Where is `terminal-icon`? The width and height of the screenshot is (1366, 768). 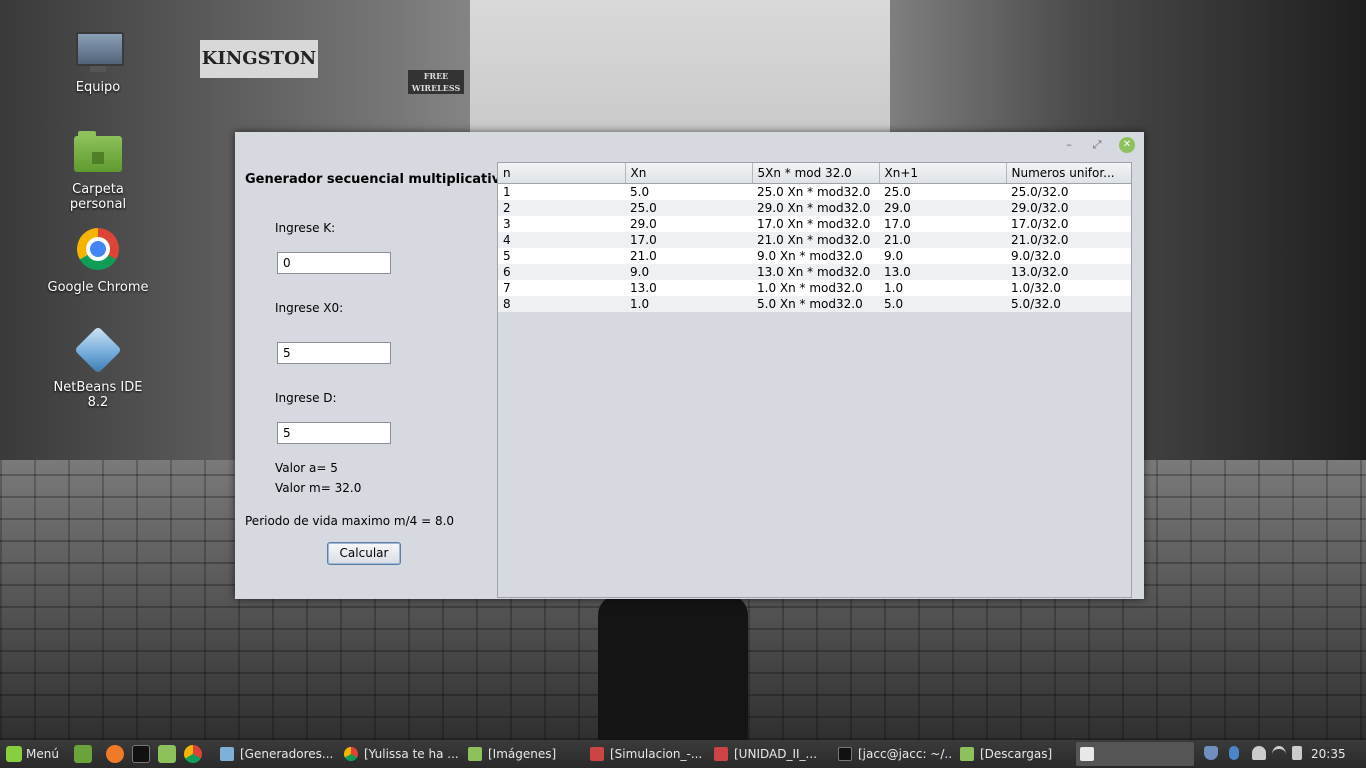 terminal-icon is located at coordinates (141, 754).